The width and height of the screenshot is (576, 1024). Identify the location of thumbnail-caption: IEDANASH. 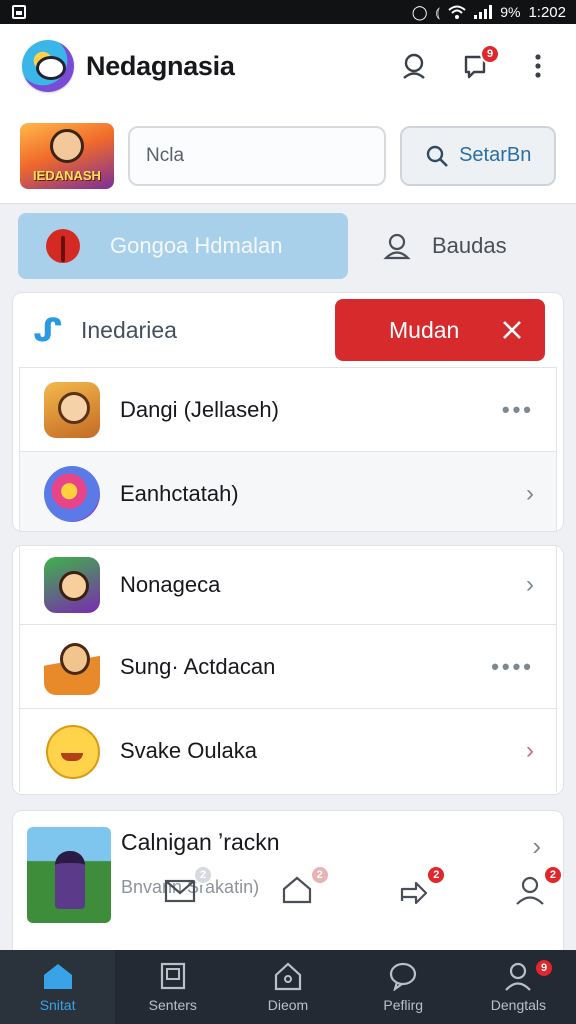
(67, 175).